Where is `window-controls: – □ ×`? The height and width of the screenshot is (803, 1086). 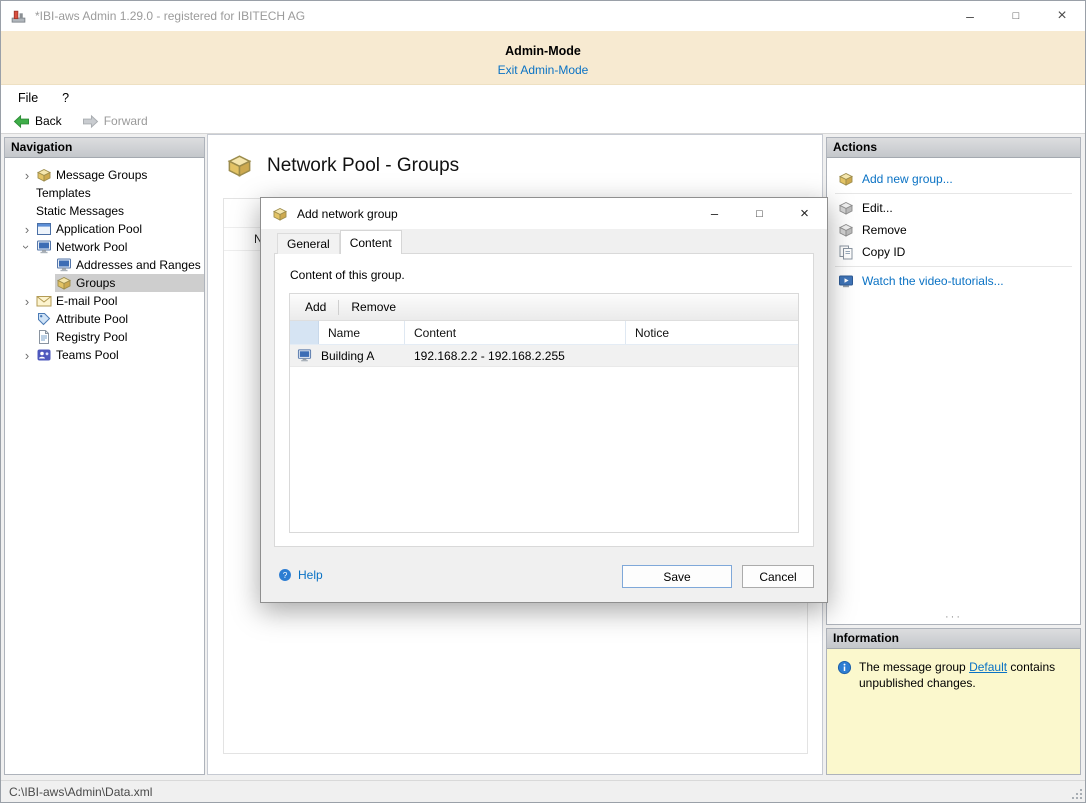
window-controls: – □ × is located at coordinates (1016, 16).